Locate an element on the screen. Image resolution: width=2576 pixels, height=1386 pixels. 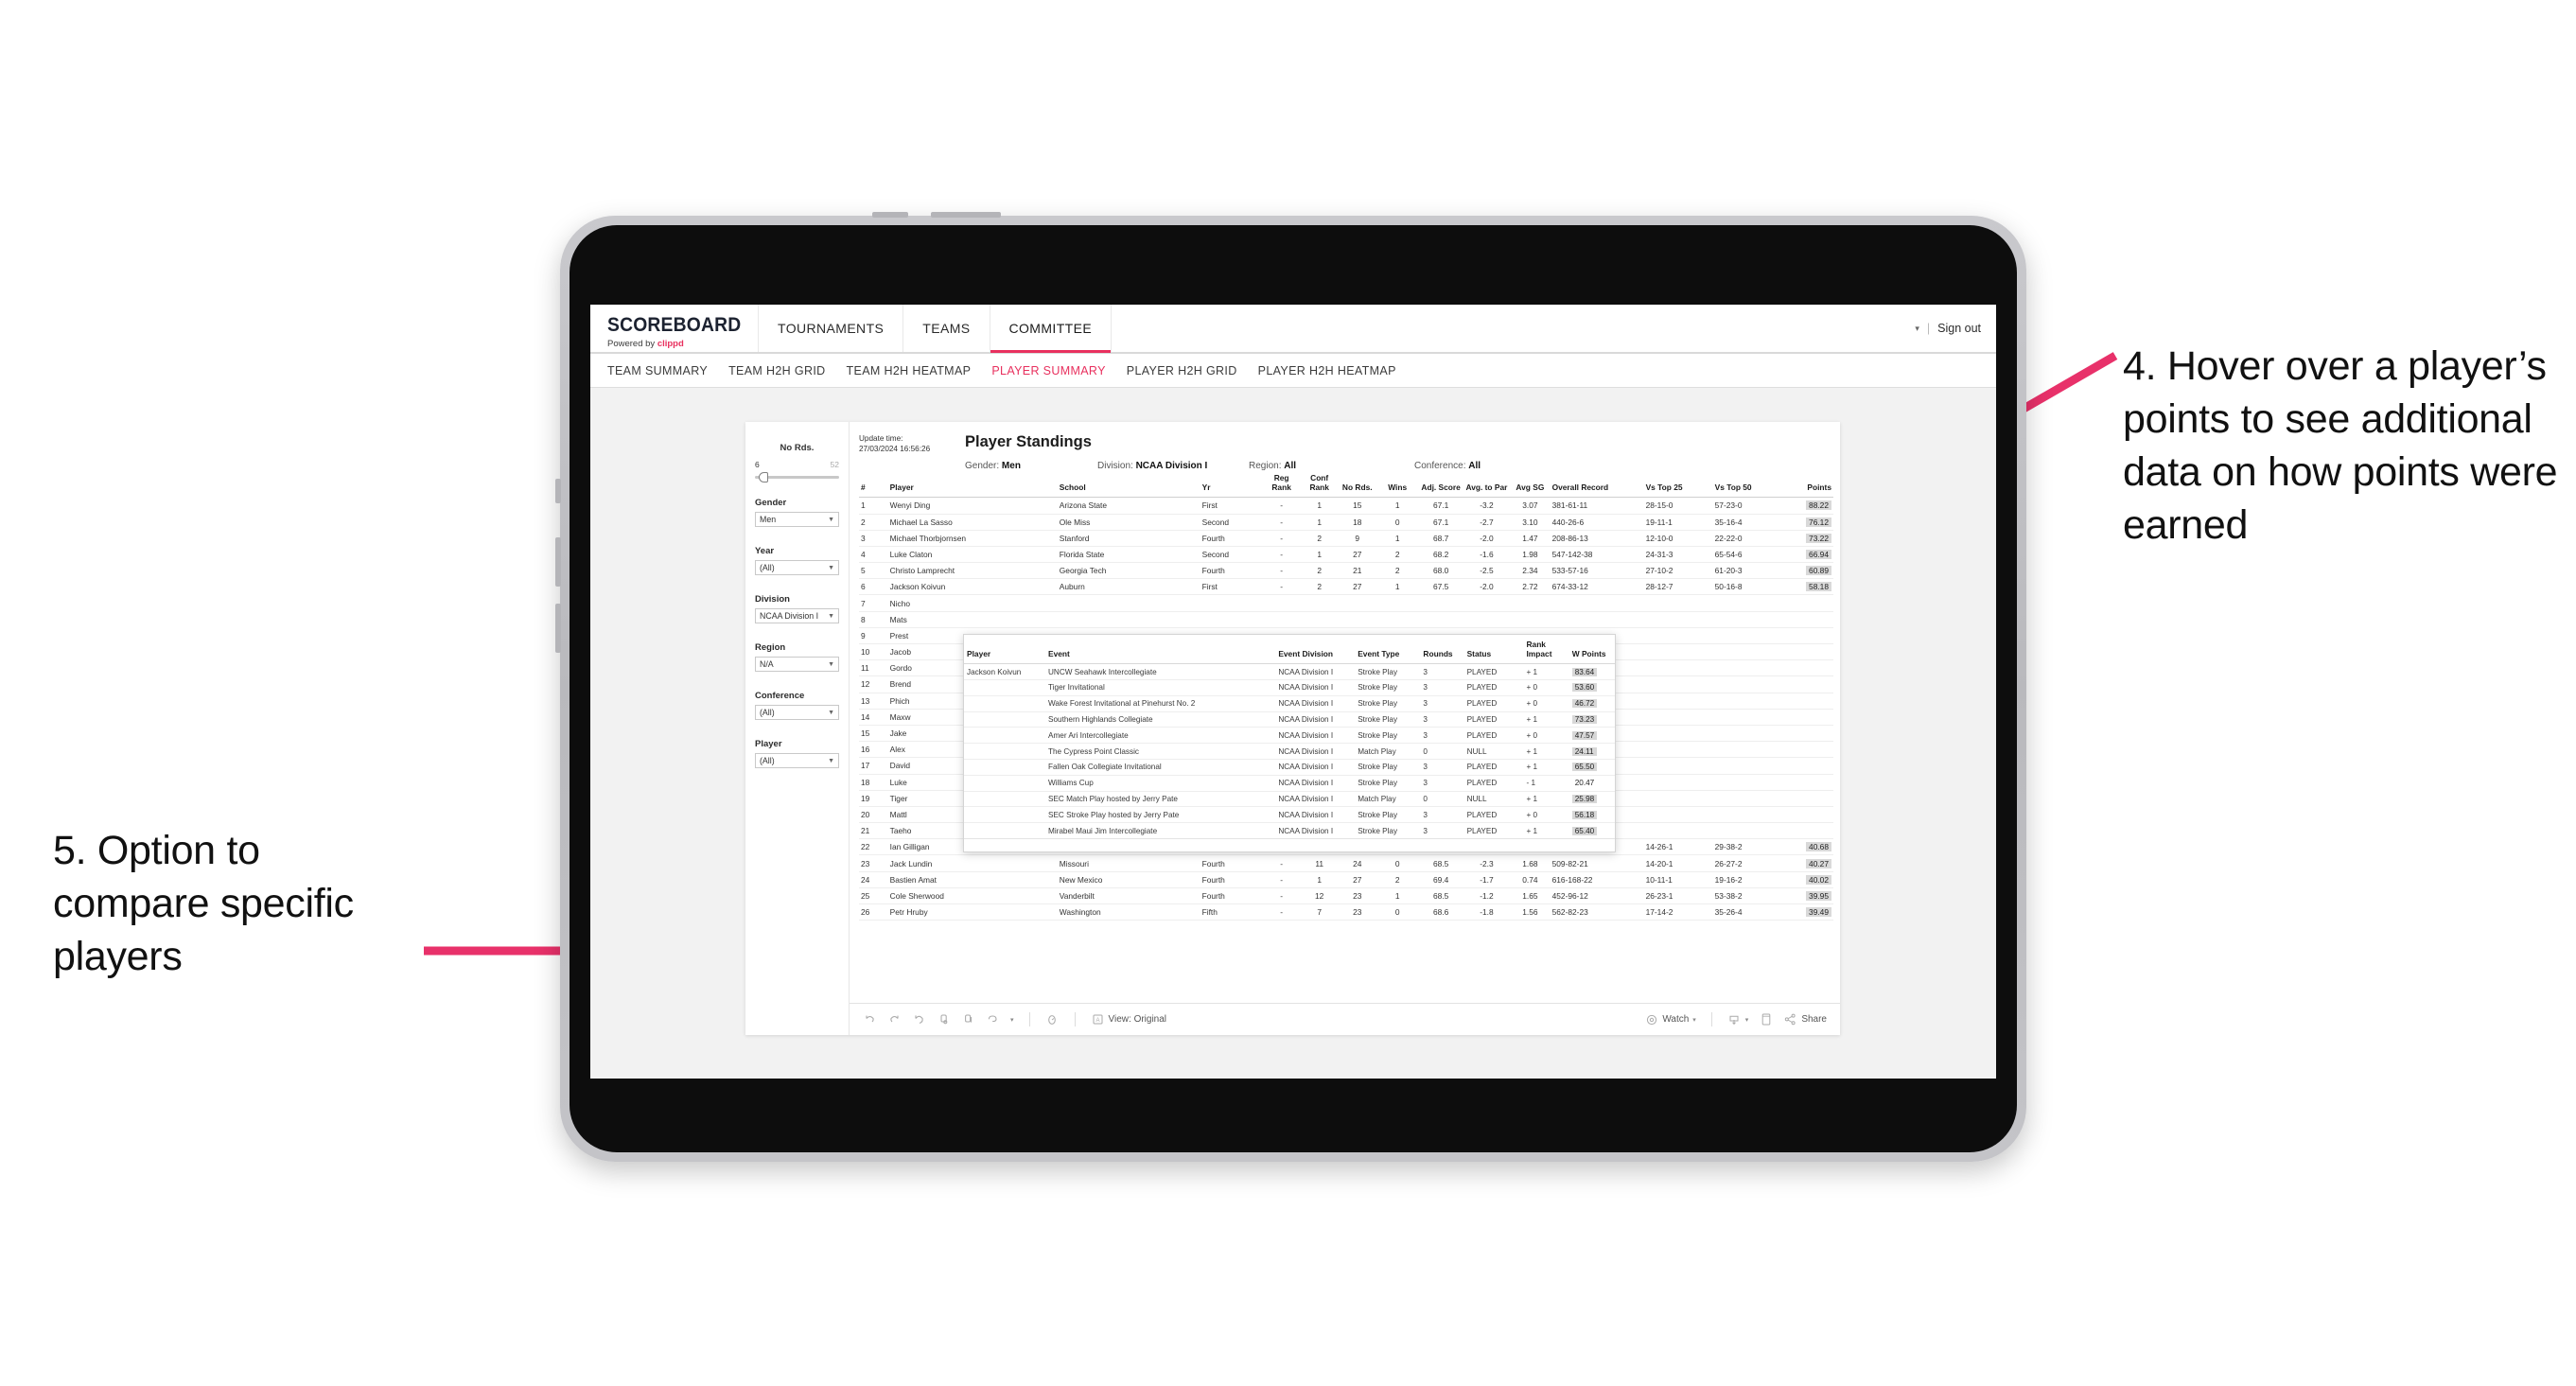
cell-points: 76.12 is located at coordinates (1807, 522).